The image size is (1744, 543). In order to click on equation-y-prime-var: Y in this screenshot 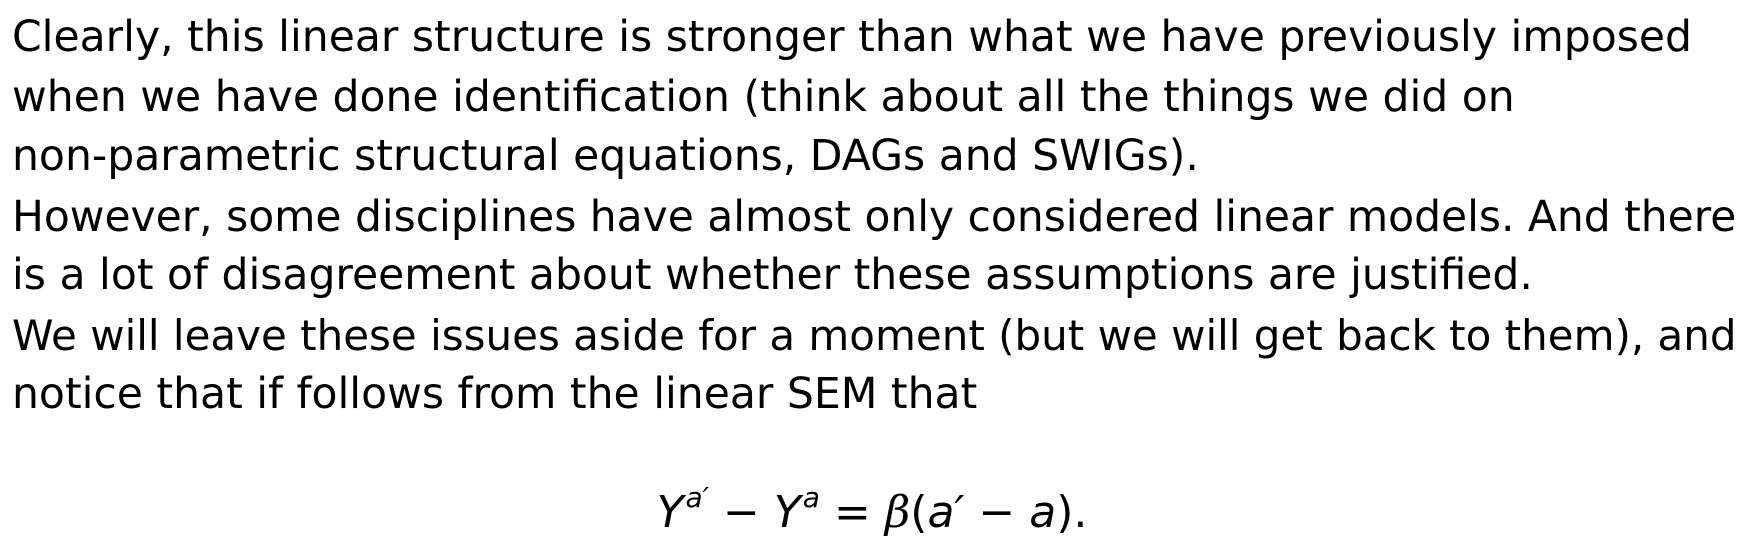, I will do `click(670, 512)`.